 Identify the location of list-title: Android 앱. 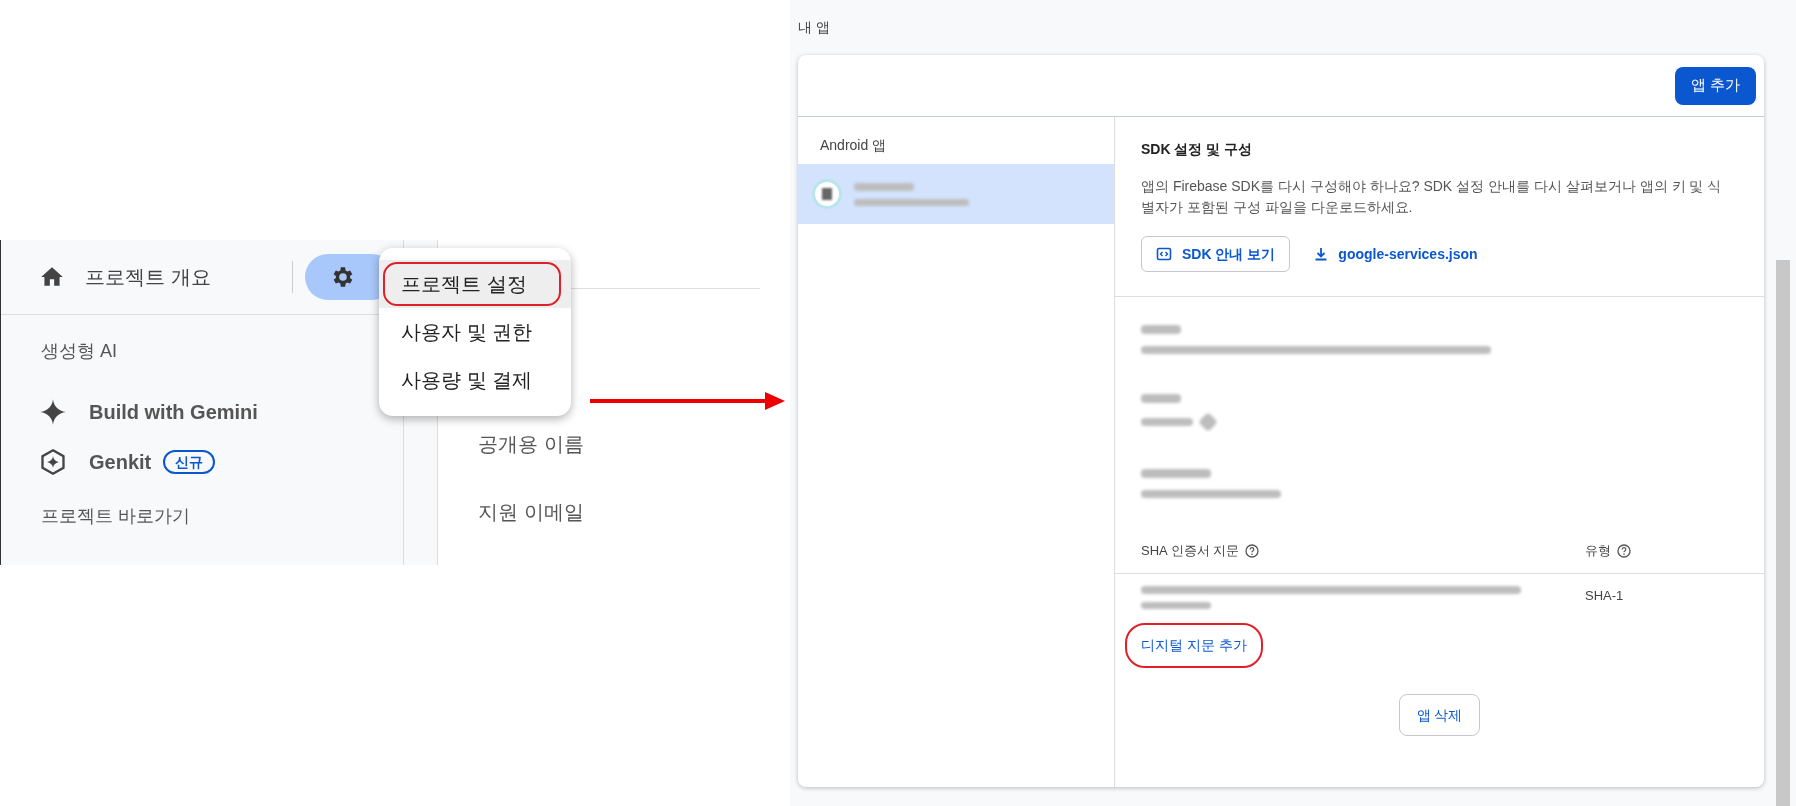
(853, 145).